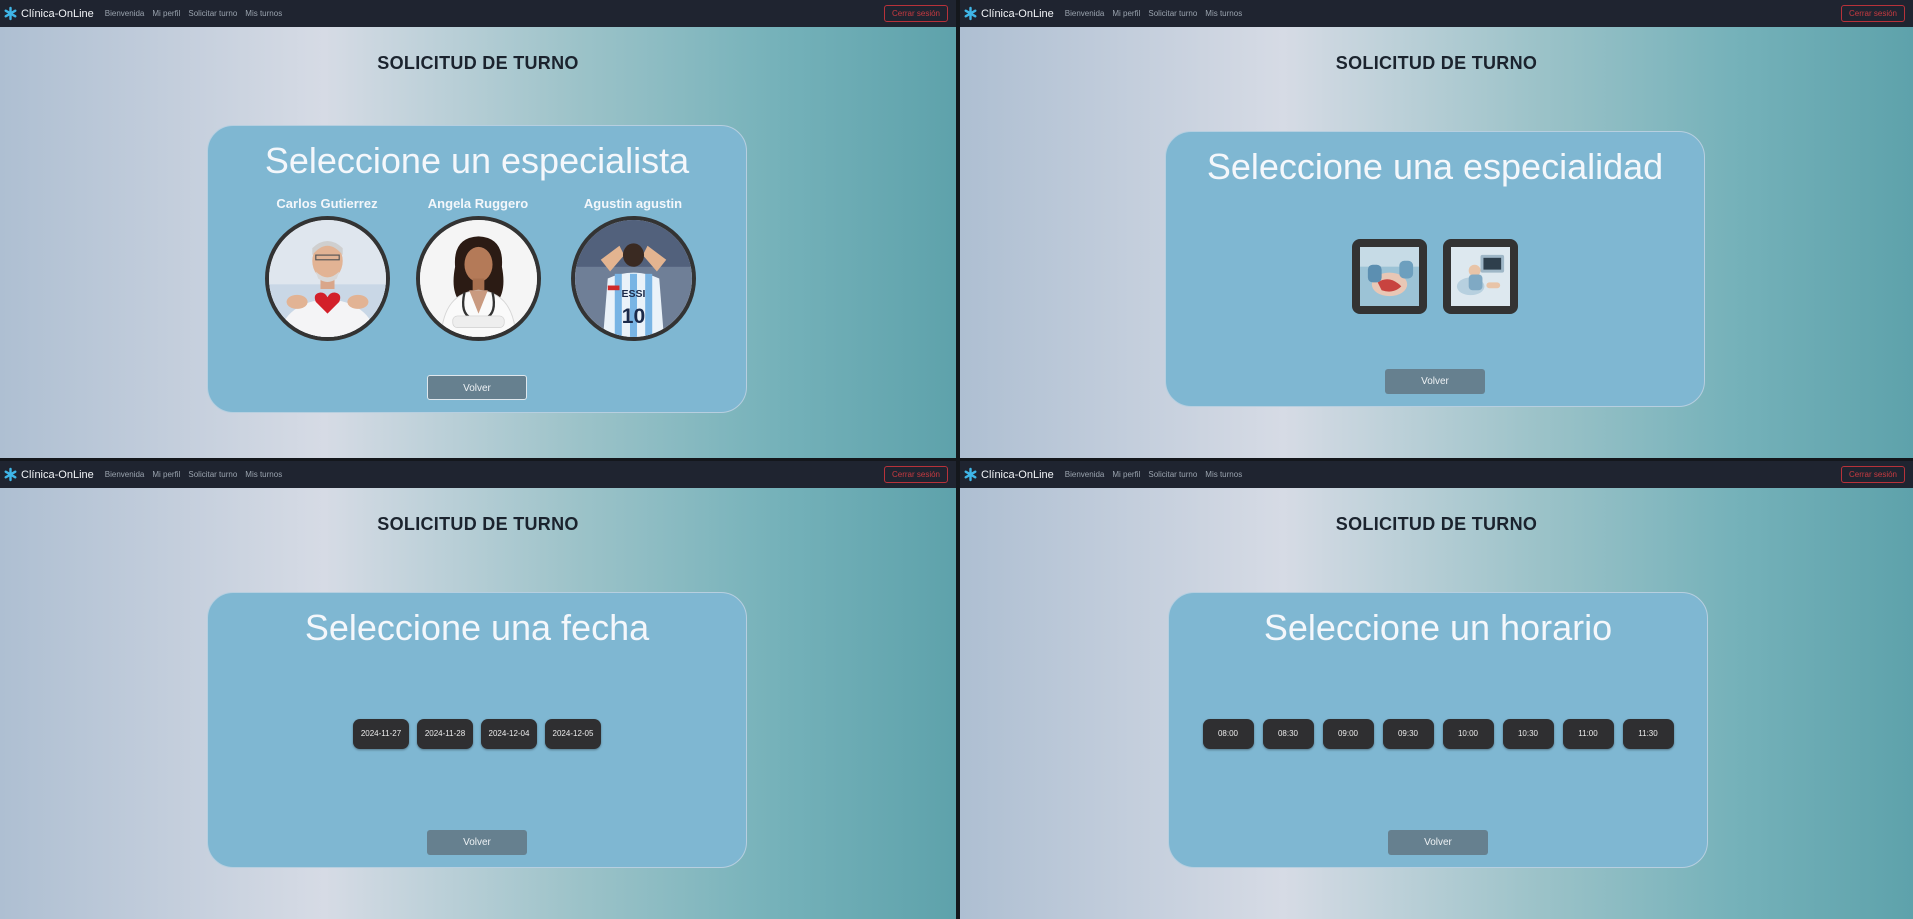 The width and height of the screenshot is (1913, 919). What do you see at coordinates (327, 203) in the screenshot?
I see `doctor-name: Carlos Gutierrez` at bounding box center [327, 203].